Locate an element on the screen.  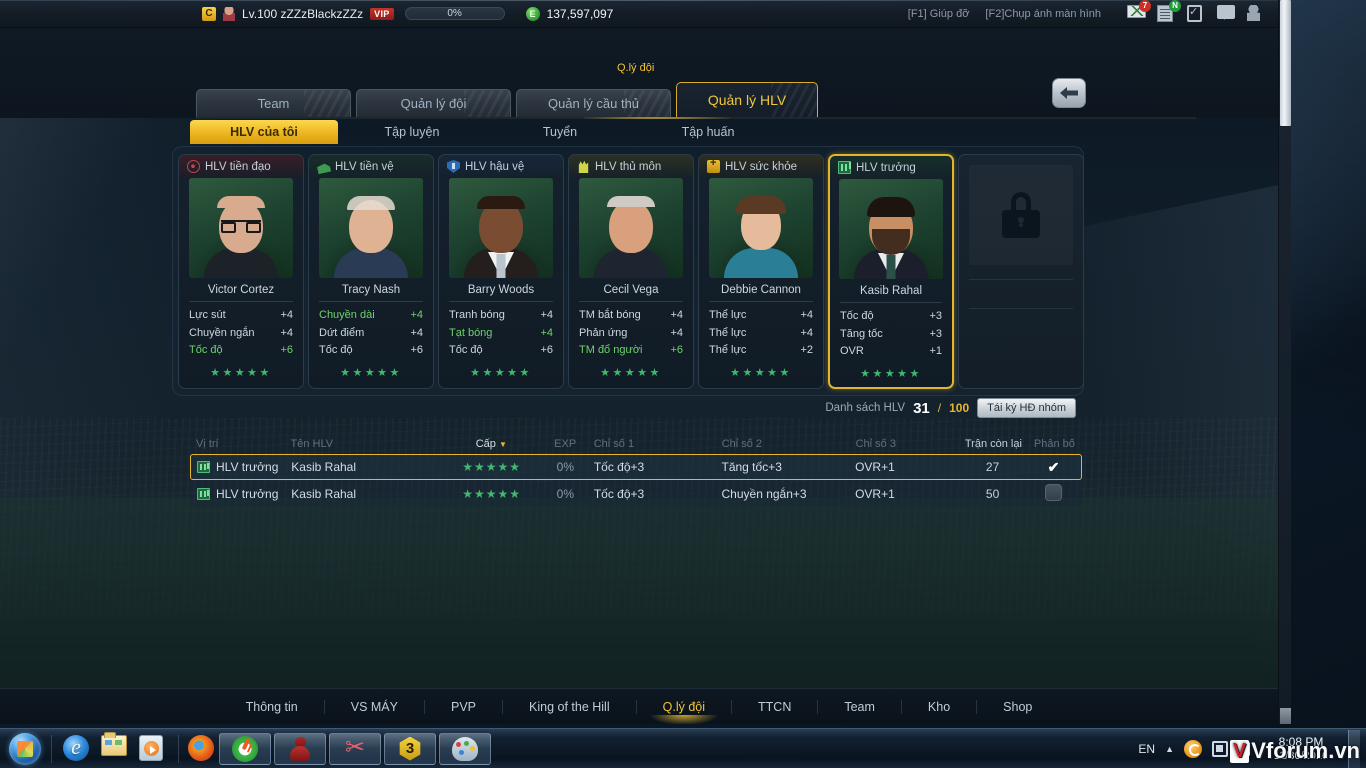
show-hidden-icons-chevron-icon: ▲ is located at coordinates (1169, 749).